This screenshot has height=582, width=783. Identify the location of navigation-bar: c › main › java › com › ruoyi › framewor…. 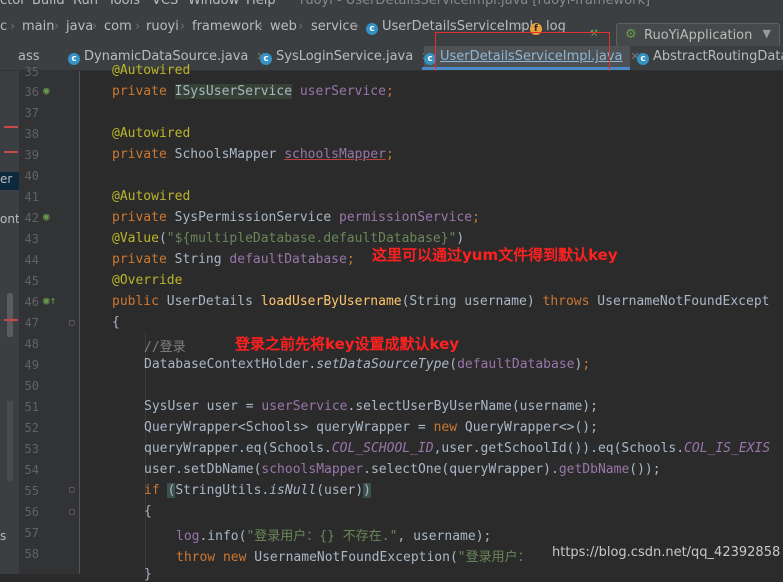
(391, 27).